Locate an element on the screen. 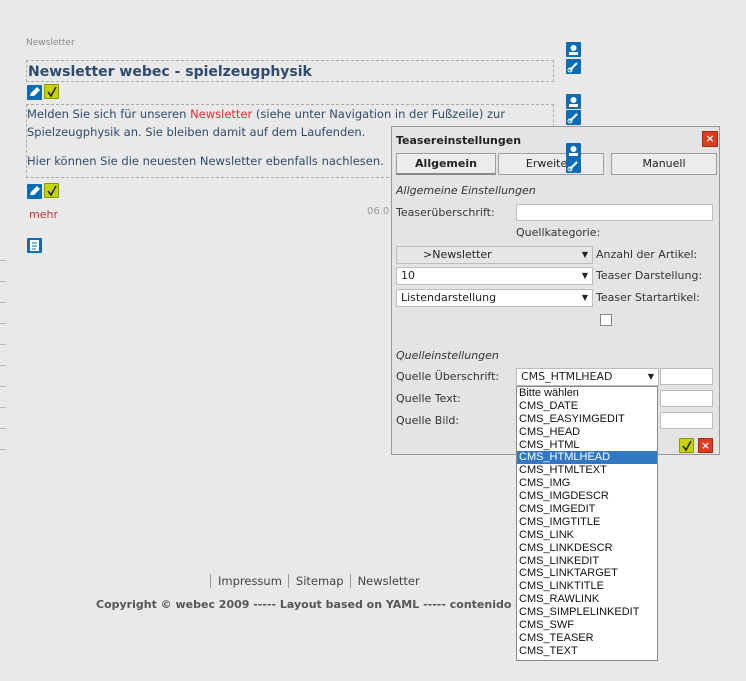 The height and width of the screenshot is (681, 746). source-text-extra-input is located at coordinates (686, 398).